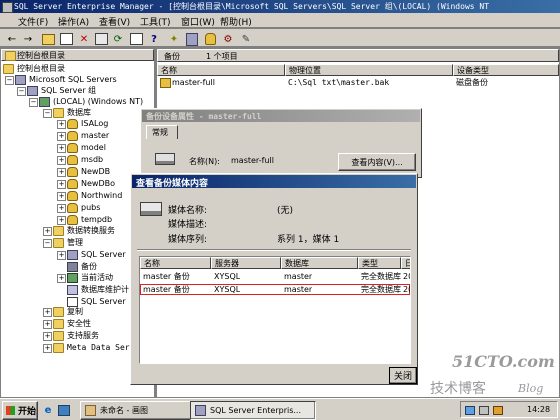  Describe the element at coordinates (154, 39) in the screenshot. I see `help-icon: ?` at that location.